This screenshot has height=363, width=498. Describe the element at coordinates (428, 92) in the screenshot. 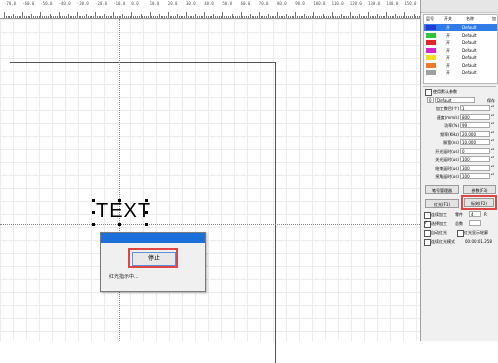

I see `use-default-checkbox` at that location.